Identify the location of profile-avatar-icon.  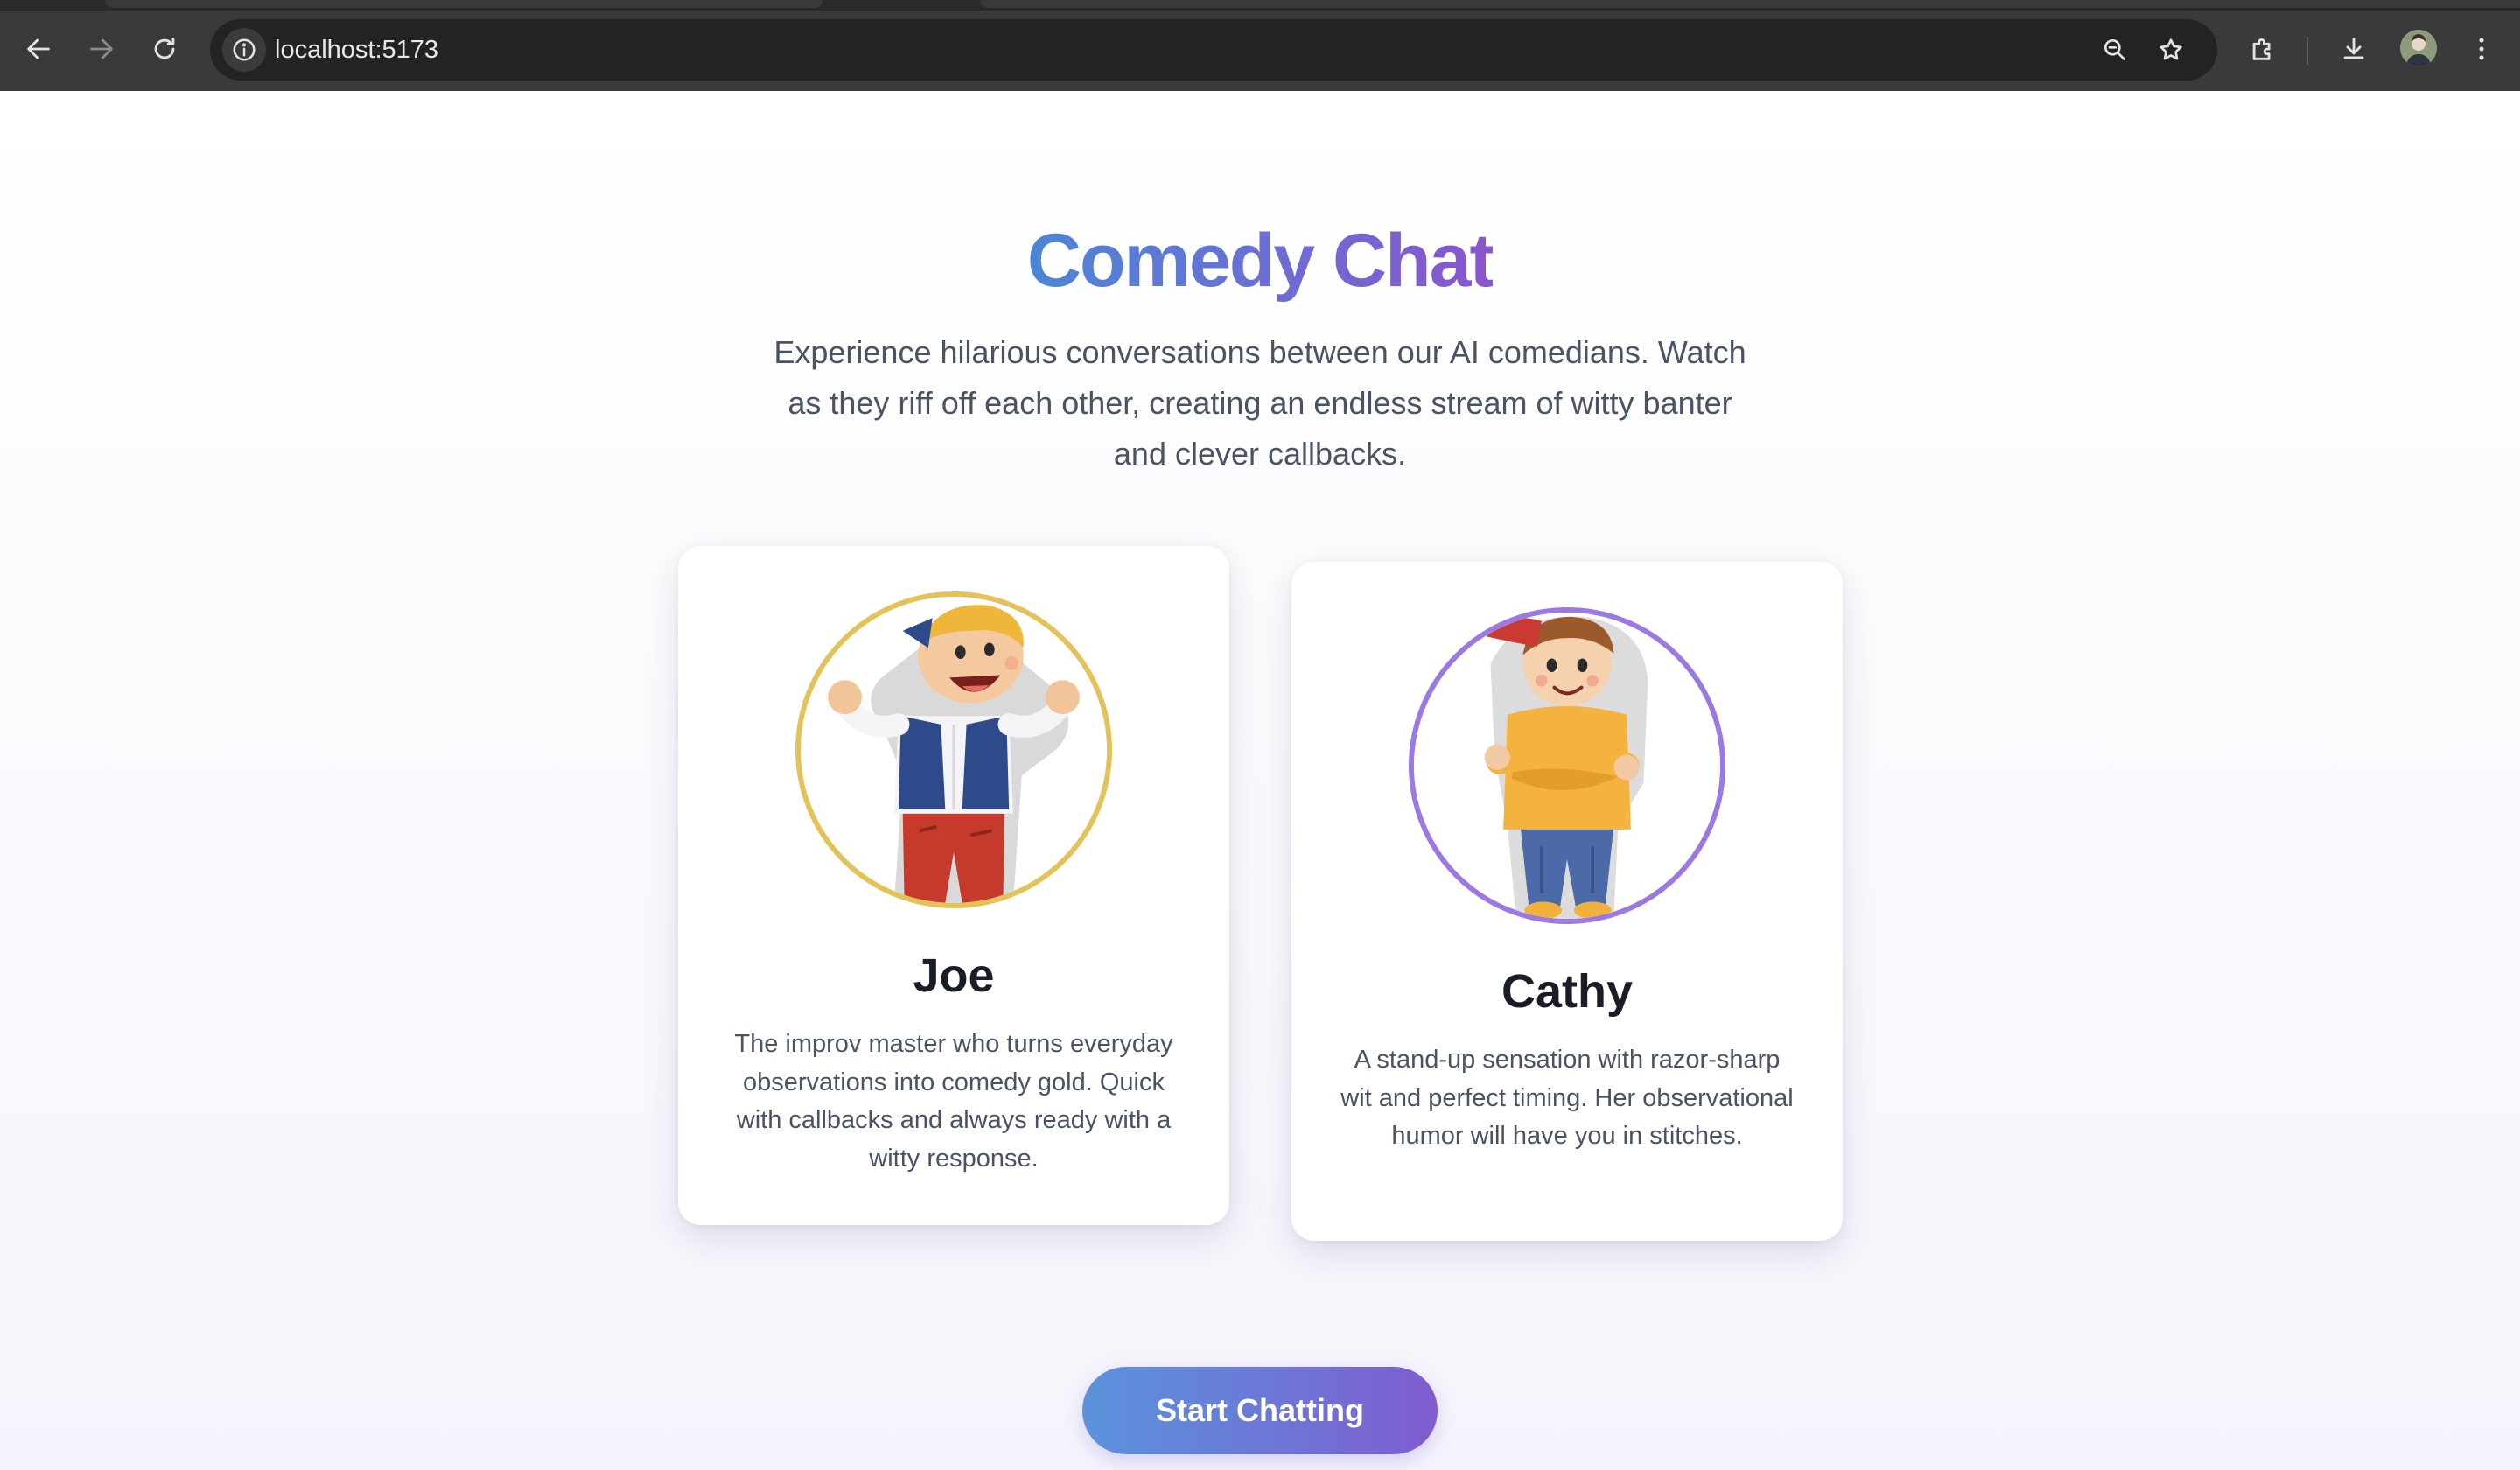
(2418, 48).